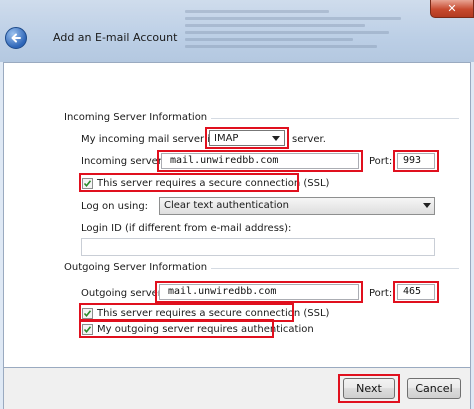  Describe the element at coordinates (115, 206) in the screenshot. I see `logon-label: Log on using:` at that location.